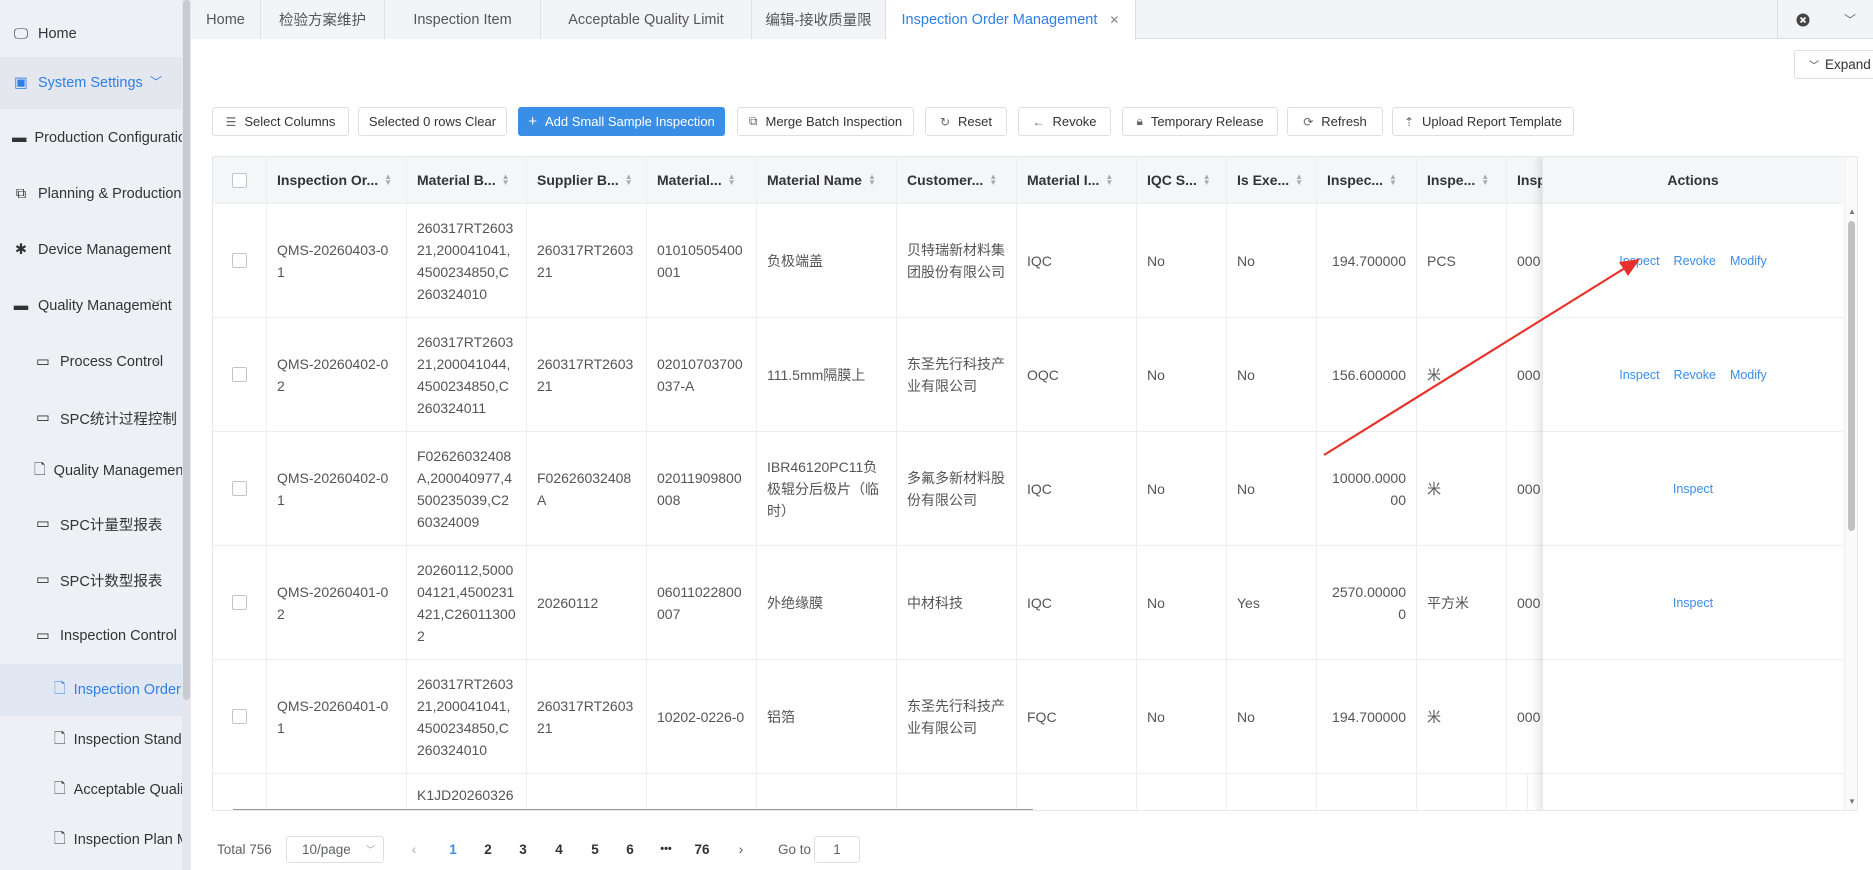 The width and height of the screenshot is (1873, 870). Describe the element at coordinates (1367, 180) in the screenshot. I see `column-header: Inspec... ▲ ▼` at that location.